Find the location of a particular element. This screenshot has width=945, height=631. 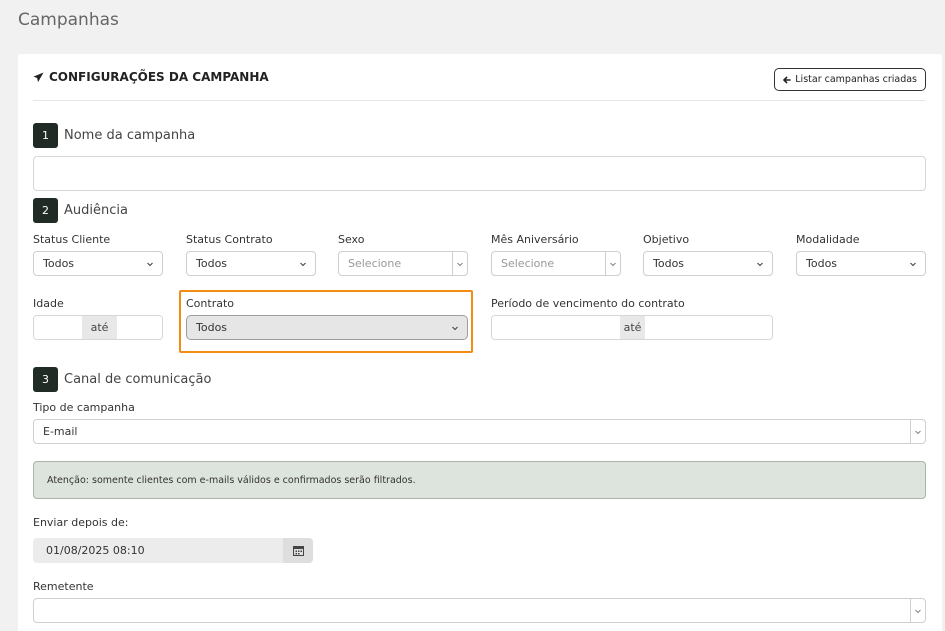

arrow-left-icon is located at coordinates (787, 79).